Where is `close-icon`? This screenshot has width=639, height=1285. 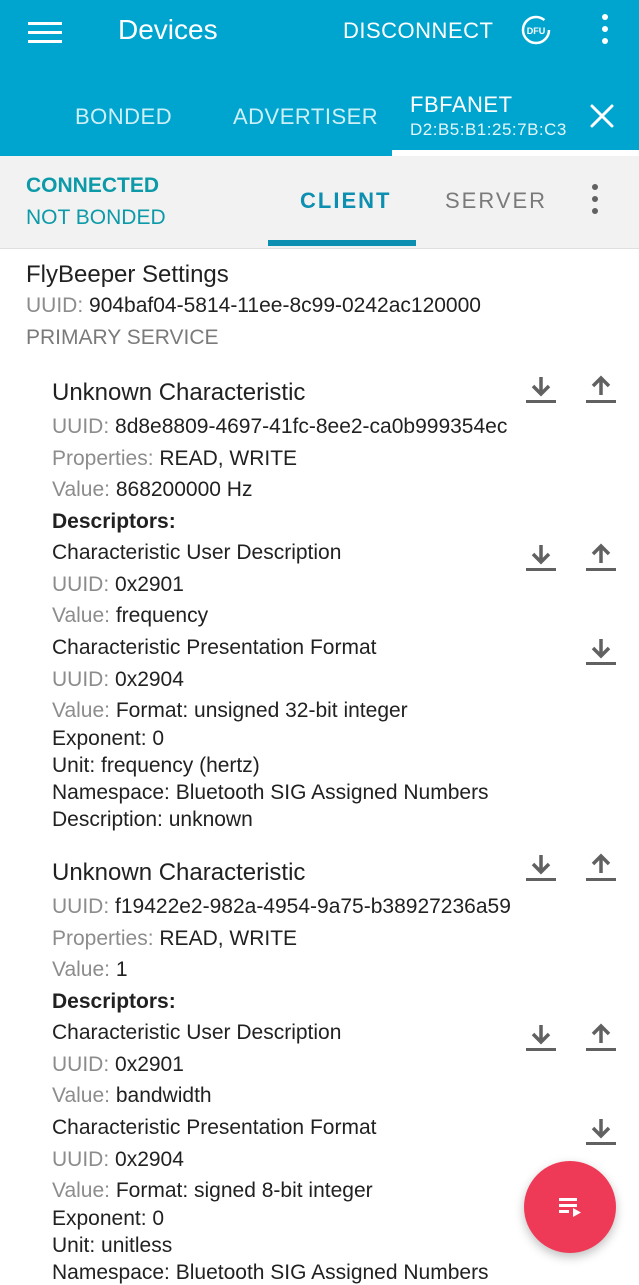 close-icon is located at coordinates (602, 116).